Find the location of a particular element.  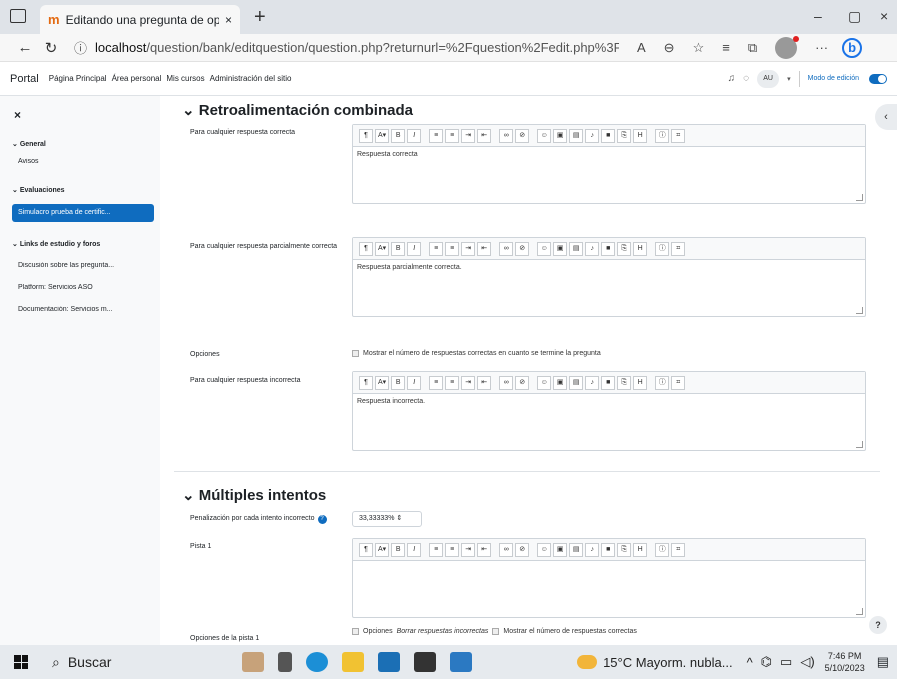

hint1-editor: ¶ A▾ B I ≡ ≡ ⇥ ⇤ ∞ ⊘ ☺ ▣ ▤ ♪ ■ ⎘ H ⓘ ⌗ is located at coordinates (609, 578).